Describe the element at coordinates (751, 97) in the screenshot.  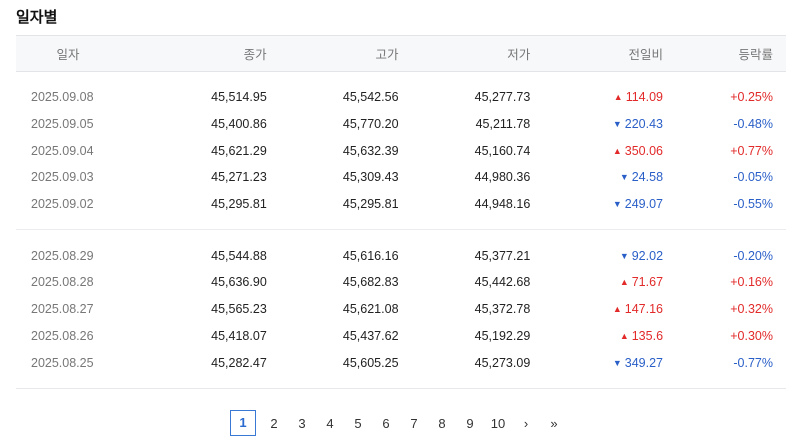
I see `cell-change-rate: +0.25%` at that location.